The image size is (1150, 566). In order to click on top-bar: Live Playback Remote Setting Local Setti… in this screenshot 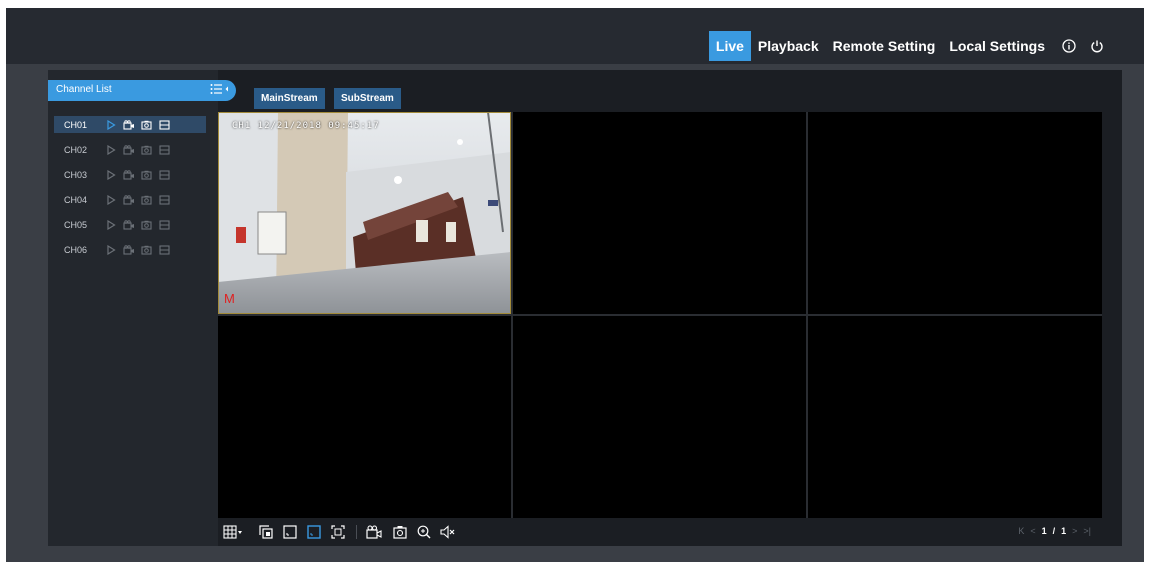, I will do `click(575, 36)`.